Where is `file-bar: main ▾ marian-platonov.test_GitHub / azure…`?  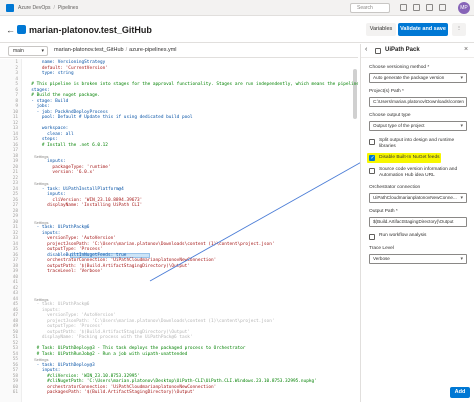 file-bar: main ▾ marian-platonov.test_GitHub / azure… is located at coordinates (179, 51).